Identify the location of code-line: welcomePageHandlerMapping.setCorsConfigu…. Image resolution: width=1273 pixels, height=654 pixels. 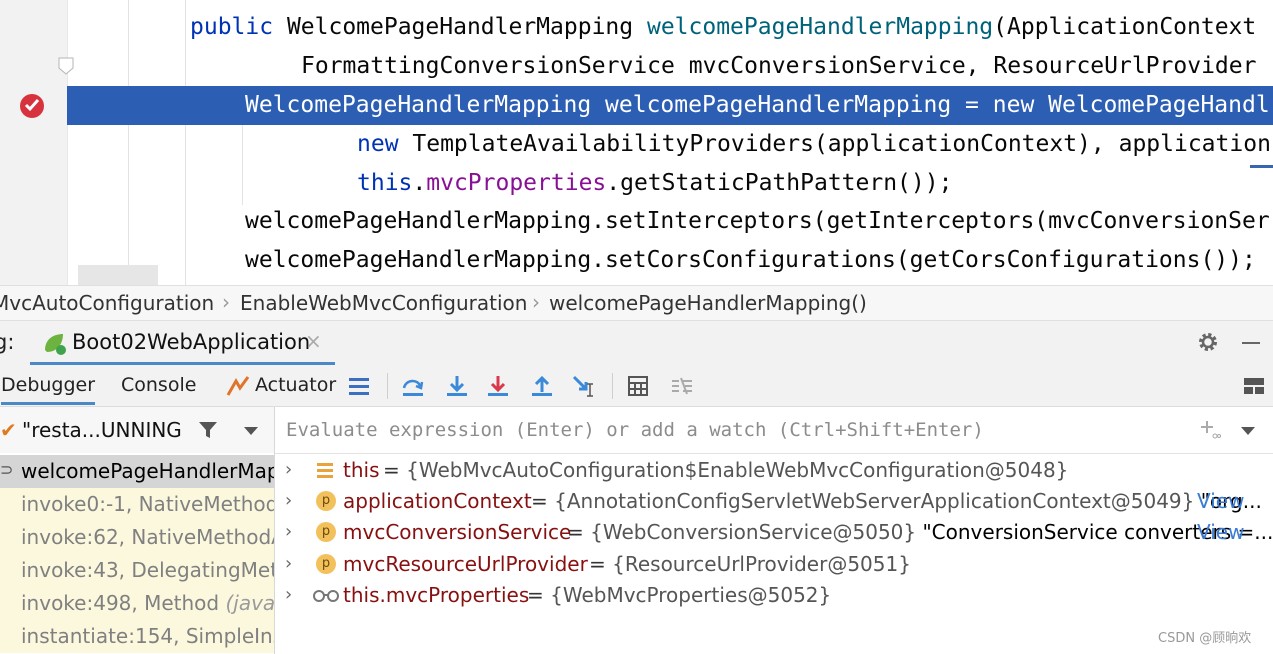
(636, 260).